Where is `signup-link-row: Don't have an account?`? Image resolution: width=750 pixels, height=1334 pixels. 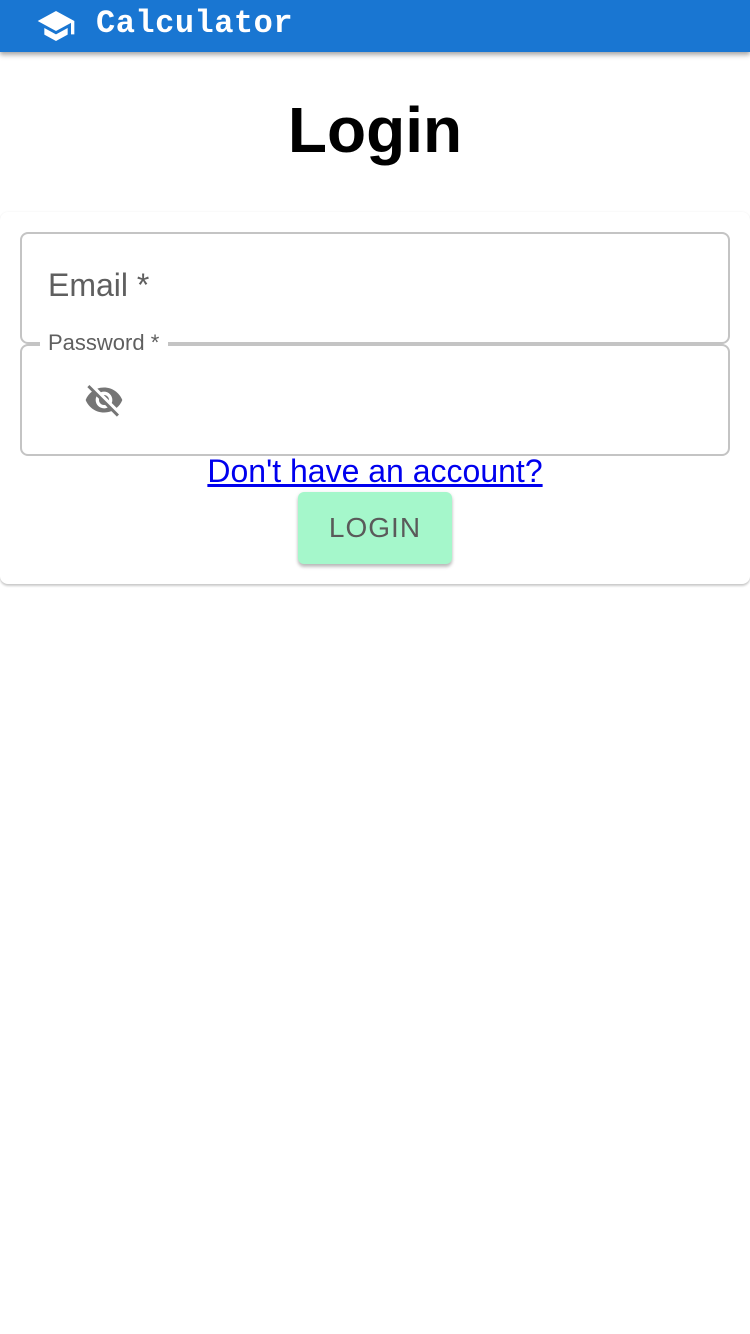 signup-link-row: Don't have an account? is located at coordinates (375, 471).